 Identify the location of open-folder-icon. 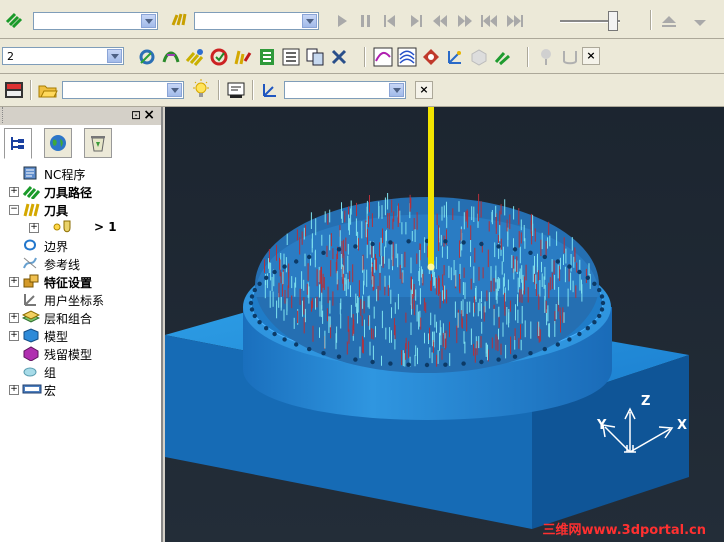
(48, 90).